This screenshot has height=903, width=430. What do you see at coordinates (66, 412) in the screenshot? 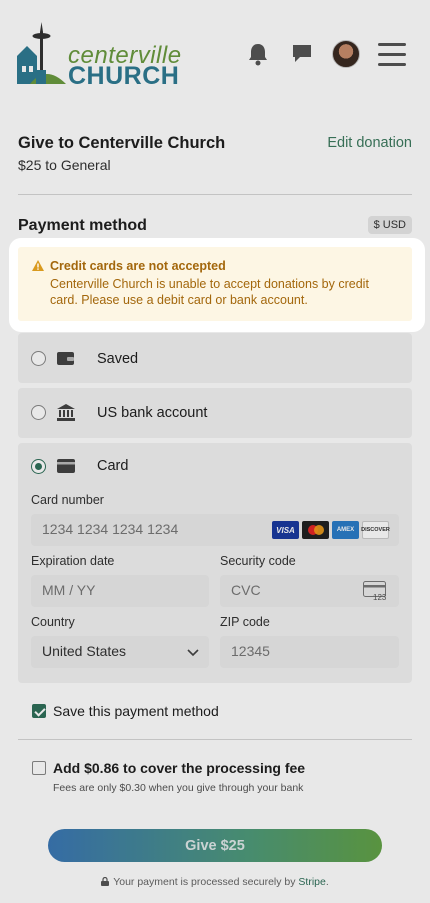
I see `bank-icon` at bounding box center [66, 412].